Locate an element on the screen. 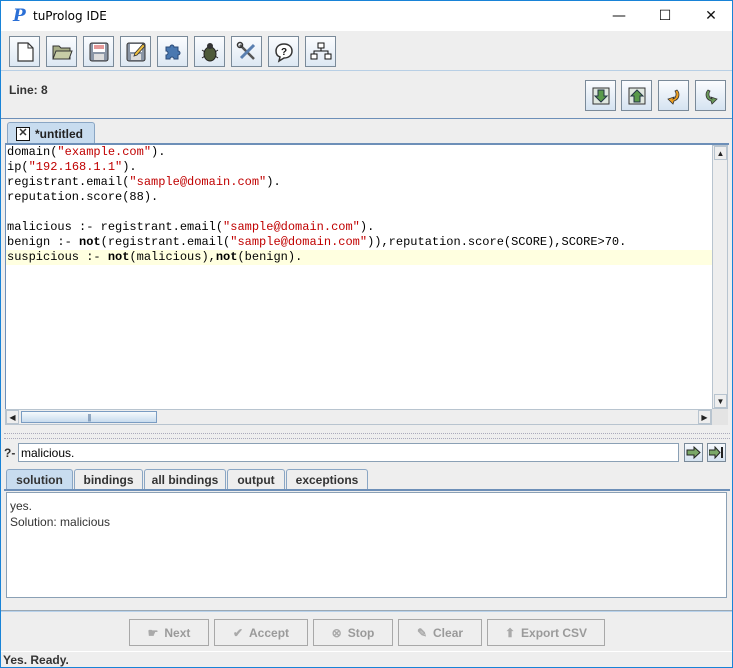  accept-label: Accept is located at coordinates (269, 632).